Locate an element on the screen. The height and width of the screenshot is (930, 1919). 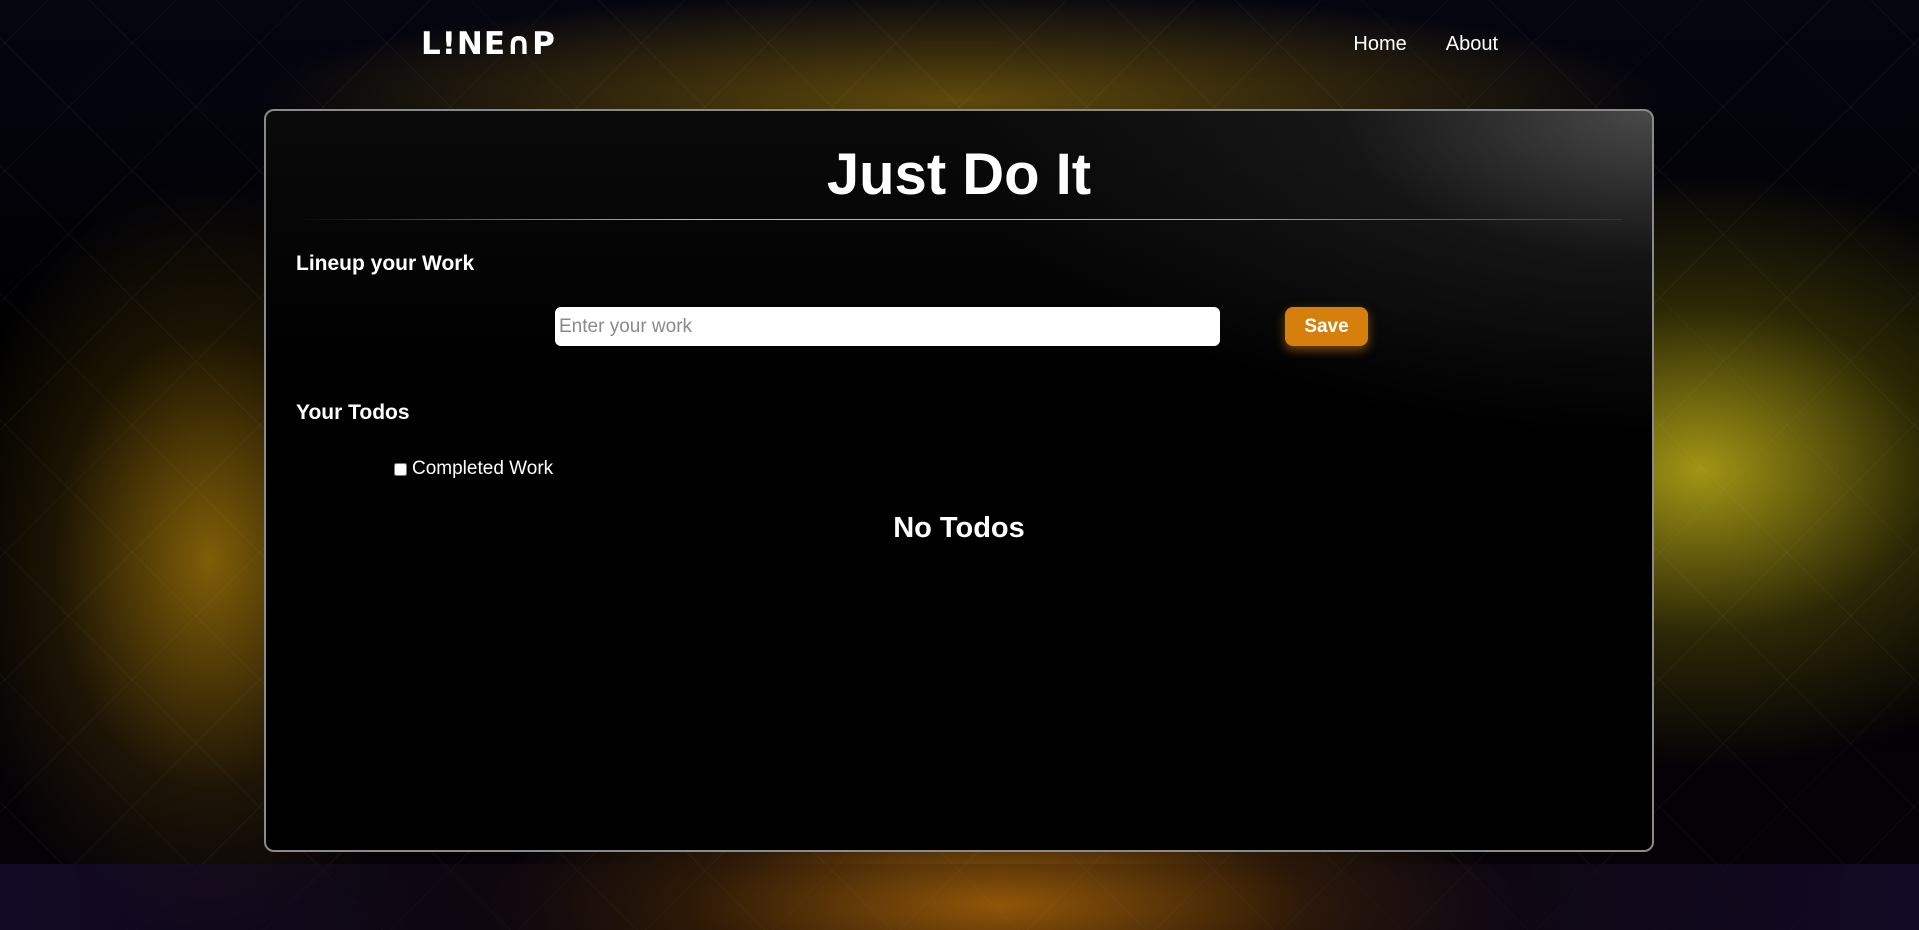
completed-filter: Completed Work is located at coordinates (473, 469).